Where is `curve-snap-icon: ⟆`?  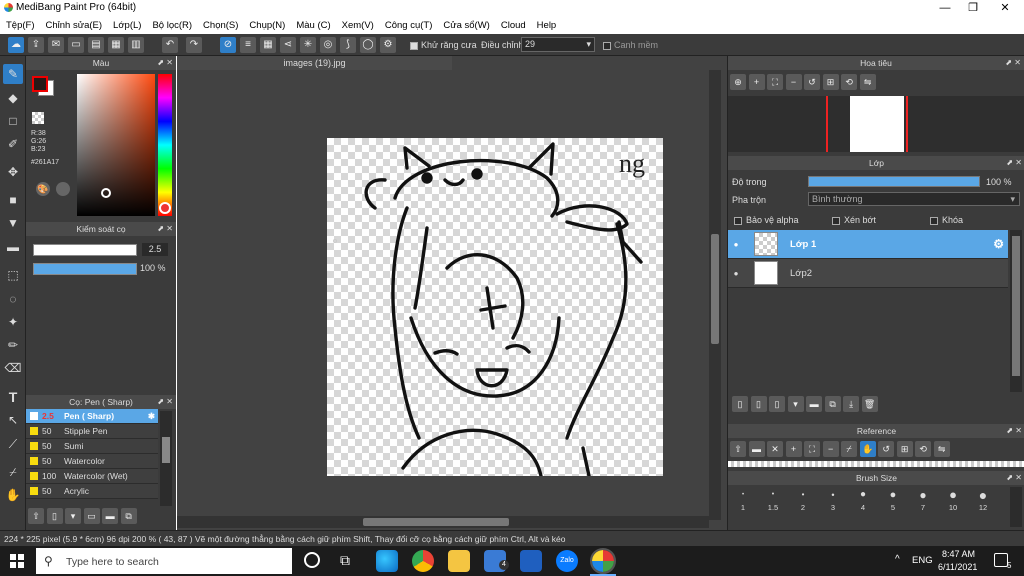
curve-snap-icon: ⟆ is located at coordinates (348, 45).